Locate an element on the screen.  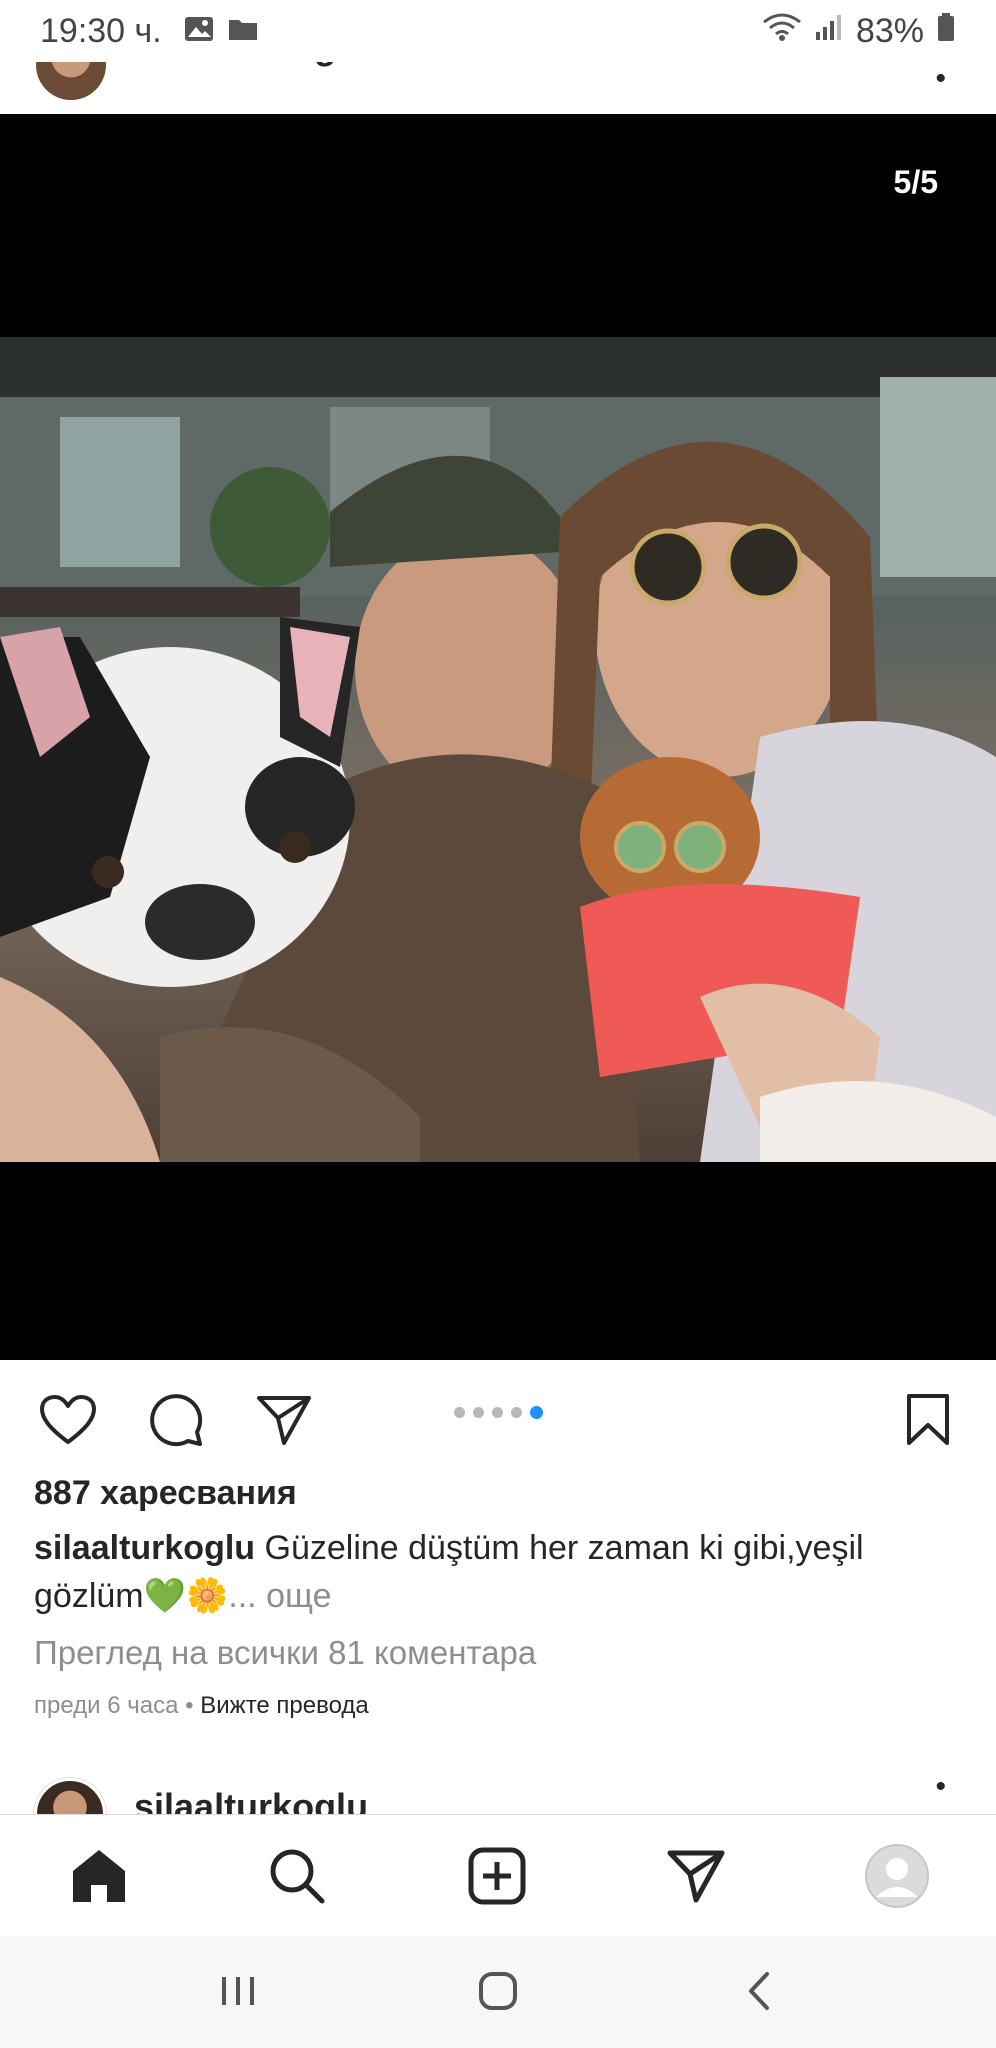
gallery-icon is located at coordinates (199, 31).